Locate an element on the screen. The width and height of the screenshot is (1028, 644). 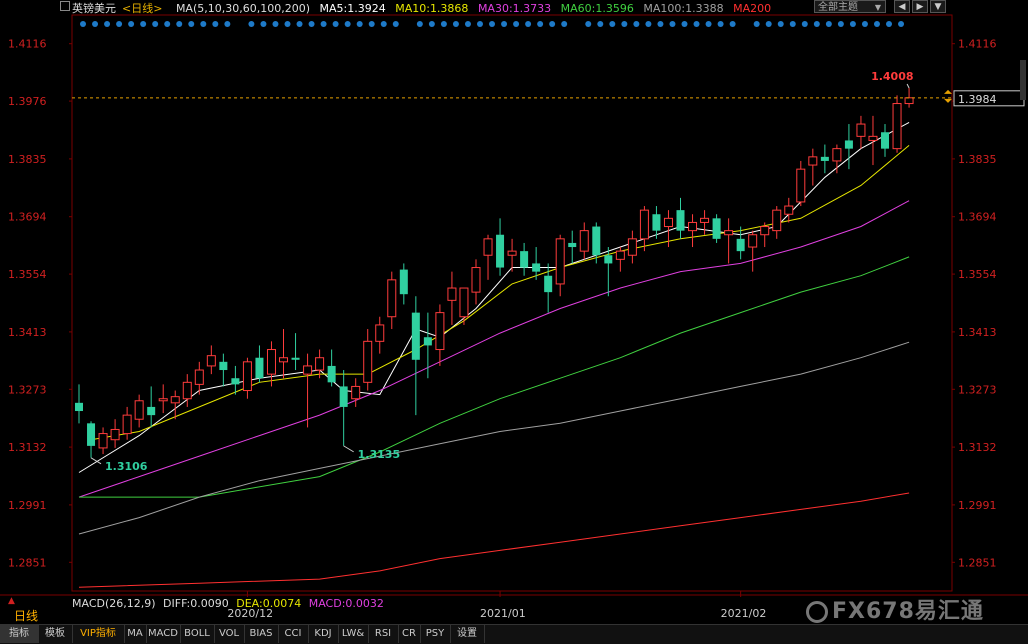
ma60-value: MA60:1.3596 is located at coordinates (597, 8).